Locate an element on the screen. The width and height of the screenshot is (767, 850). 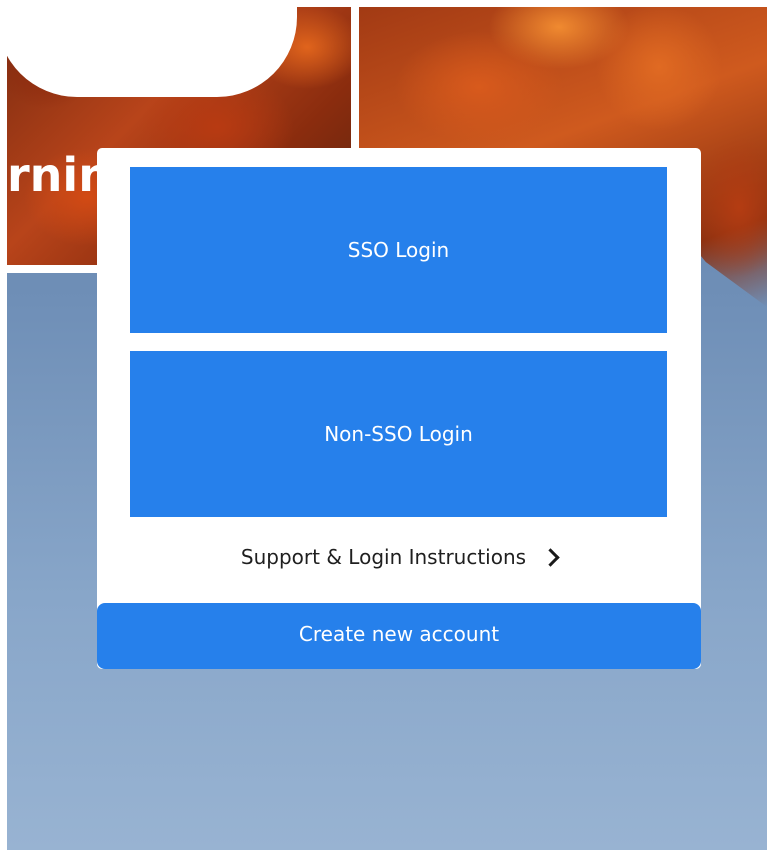
create-account-button: Create new account is located at coordinates (399, 636).